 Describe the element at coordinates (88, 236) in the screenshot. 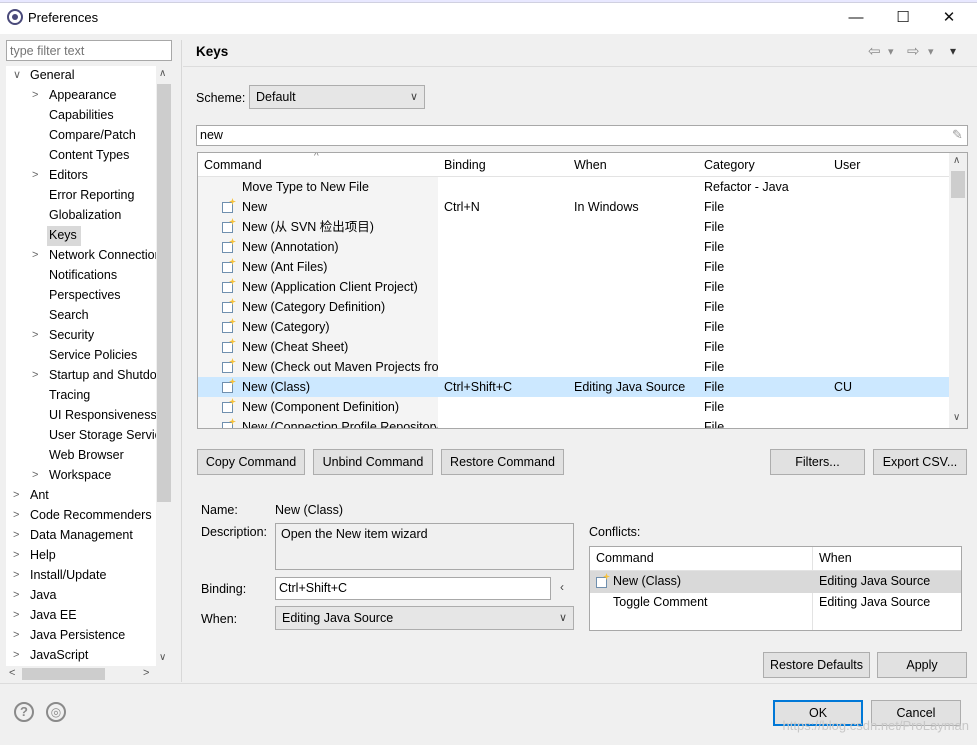

I see `tree-item: Keys` at that location.